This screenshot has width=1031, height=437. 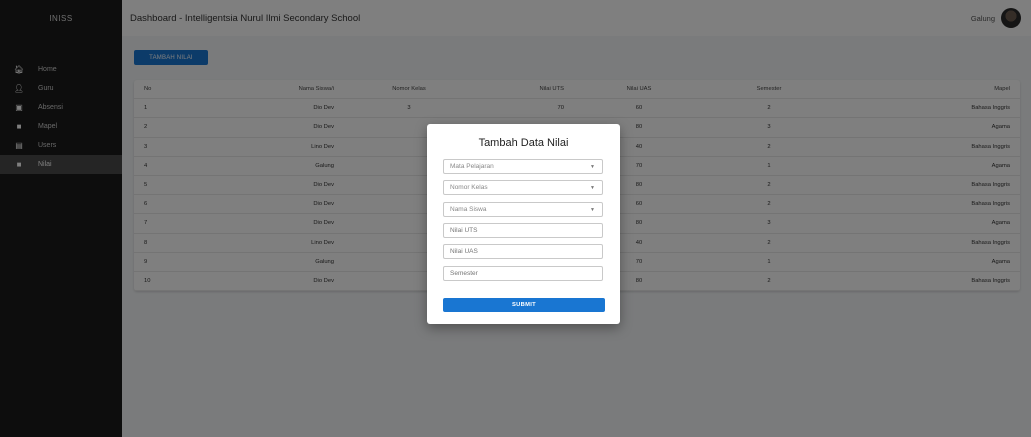 What do you see at coordinates (523, 251) in the screenshot?
I see `uas-score-input` at bounding box center [523, 251].